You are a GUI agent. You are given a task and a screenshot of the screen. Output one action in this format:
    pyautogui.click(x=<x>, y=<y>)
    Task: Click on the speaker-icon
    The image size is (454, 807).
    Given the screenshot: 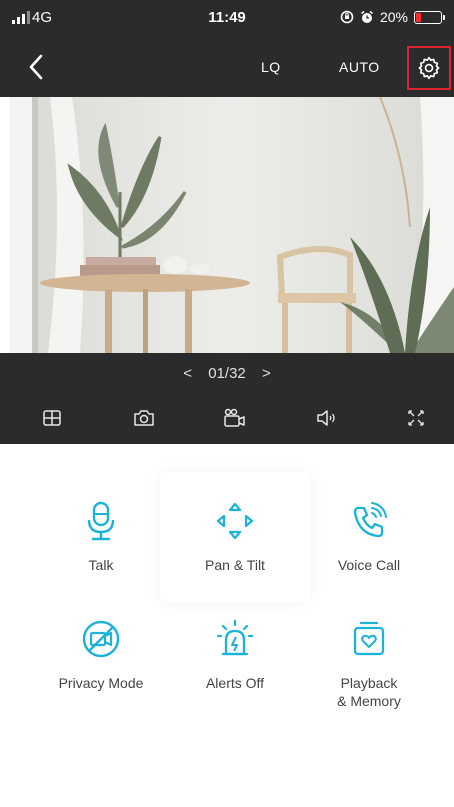 What is the action you would take?
    pyautogui.click(x=326, y=418)
    